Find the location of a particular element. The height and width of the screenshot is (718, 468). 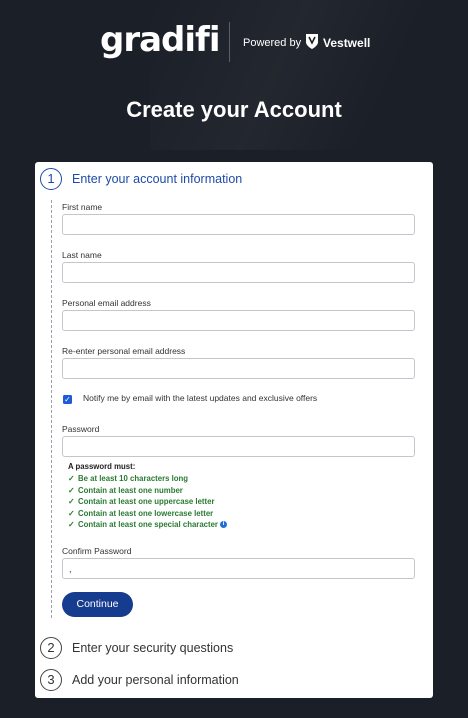

header: gradifi Powered by Vestwell is located at coordinates (234, 43).